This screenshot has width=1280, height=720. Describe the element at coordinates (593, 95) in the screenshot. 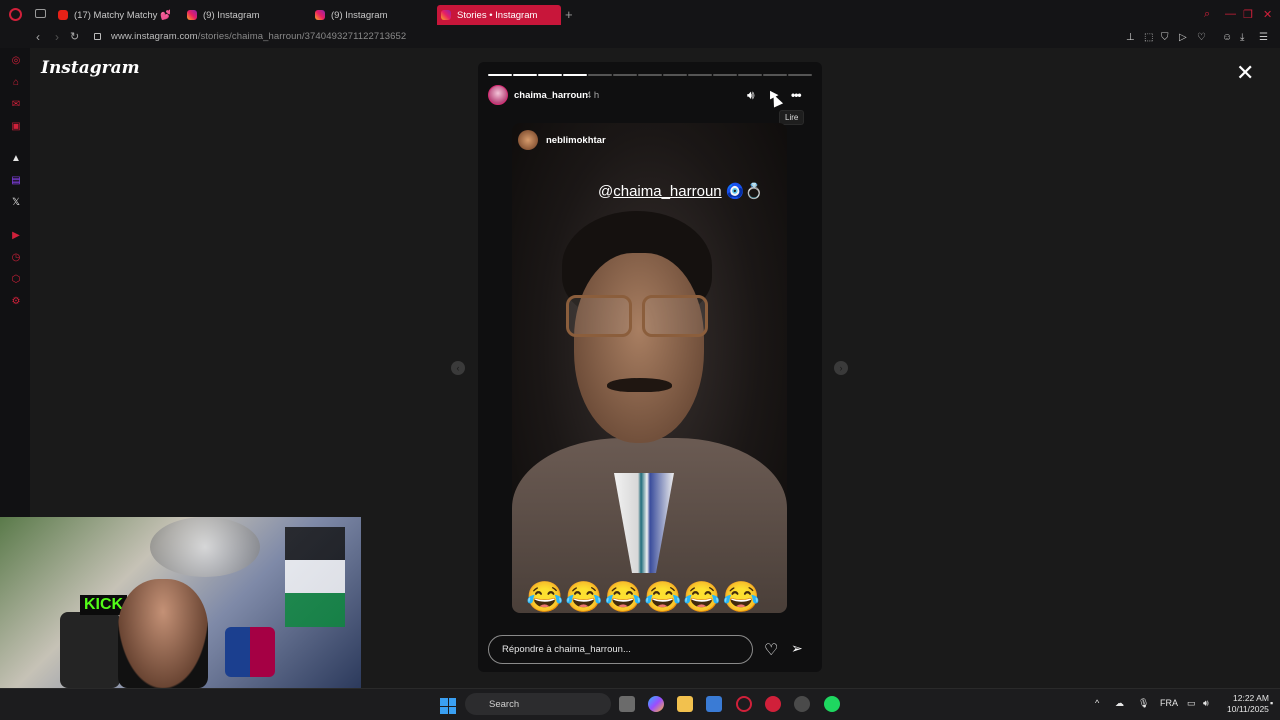

I see `story-time: 4 h` at that location.